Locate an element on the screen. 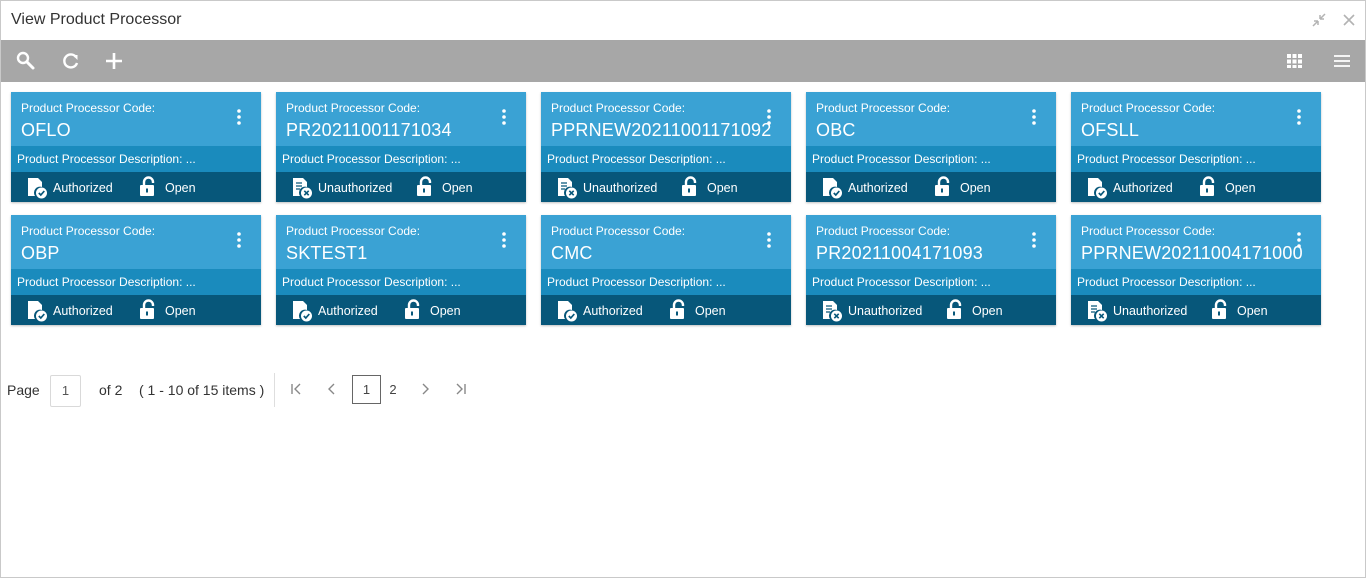  pagination-divider is located at coordinates (274, 390).